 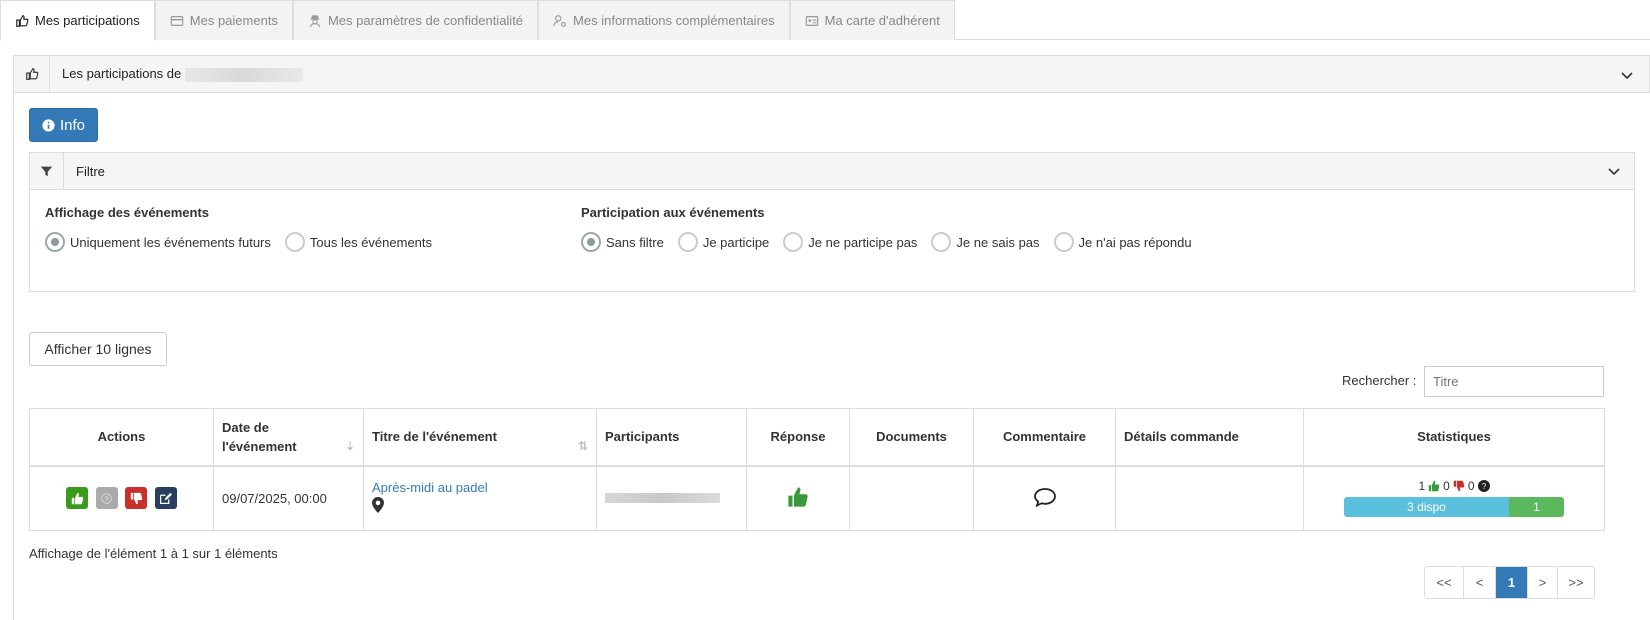 I want to click on header-title-label: Titre de l'événement, so click(x=434, y=437).